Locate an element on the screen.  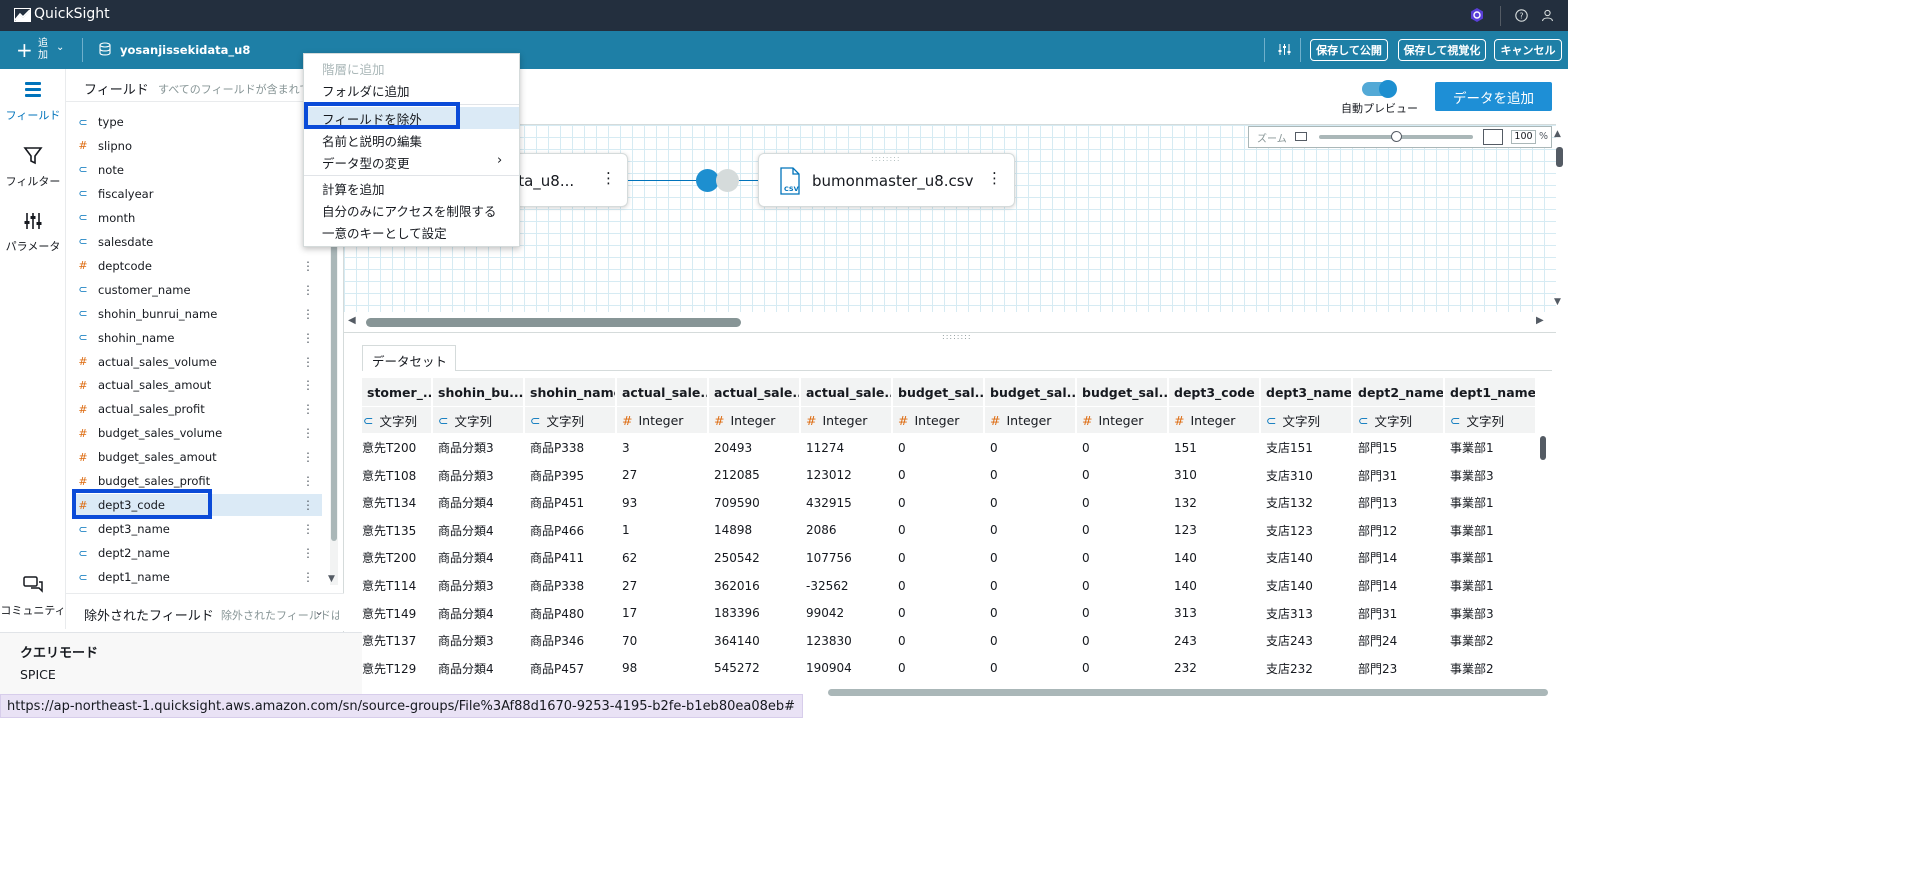
menu-item-add-to-folder: フォルダに追加 is located at coordinates (411, 90).